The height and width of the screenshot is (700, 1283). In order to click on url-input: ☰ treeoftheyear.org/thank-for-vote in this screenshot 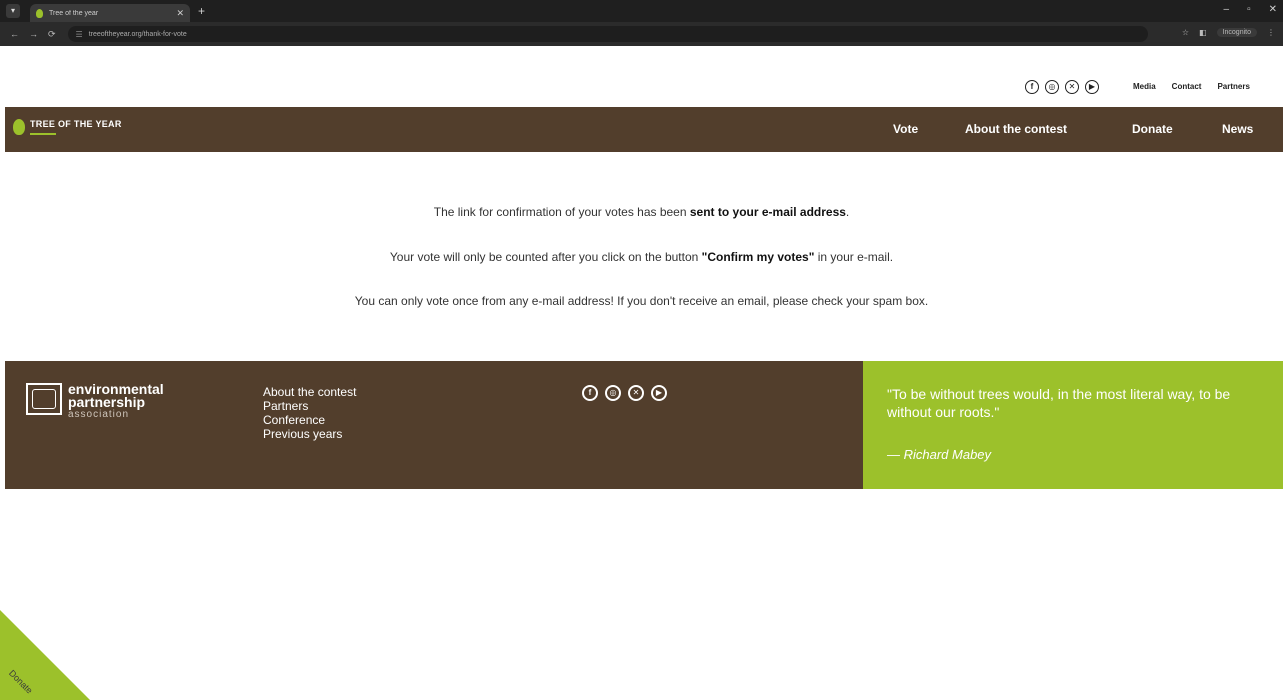, I will do `click(607, 34)`.